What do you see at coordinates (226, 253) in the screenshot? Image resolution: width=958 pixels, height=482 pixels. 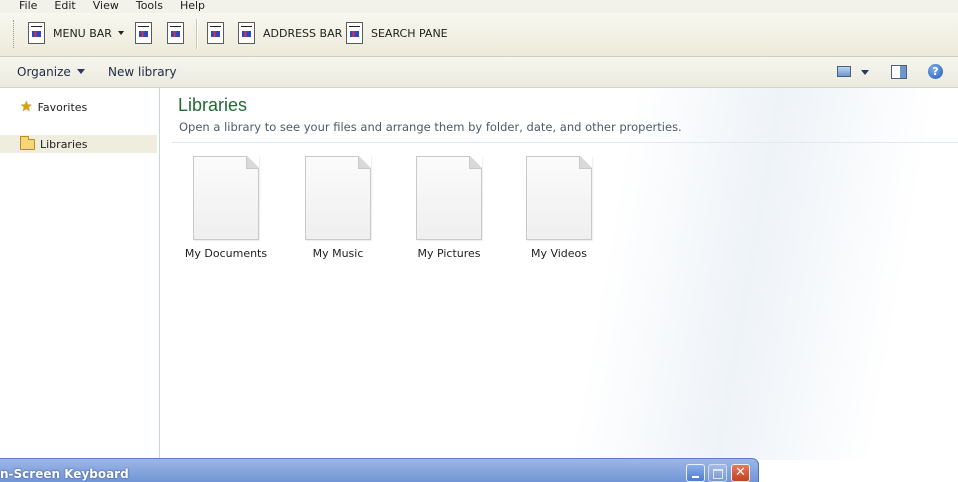 I see `library-item-label: My Documents` at bounding box center [226, 253].